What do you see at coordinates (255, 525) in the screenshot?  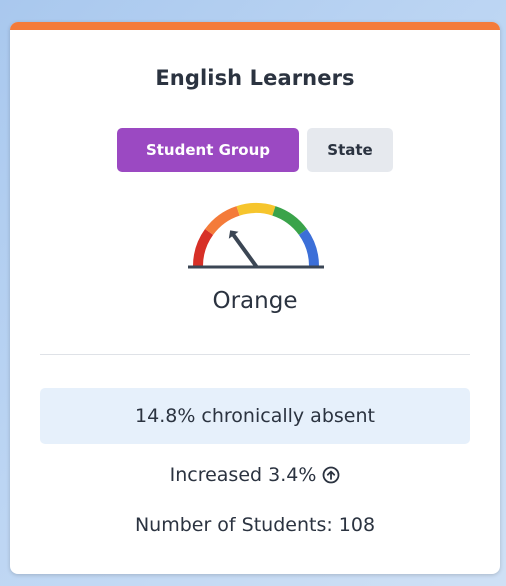 I see `student-count: Number of Students: 108` at bounding box center [255, 525].